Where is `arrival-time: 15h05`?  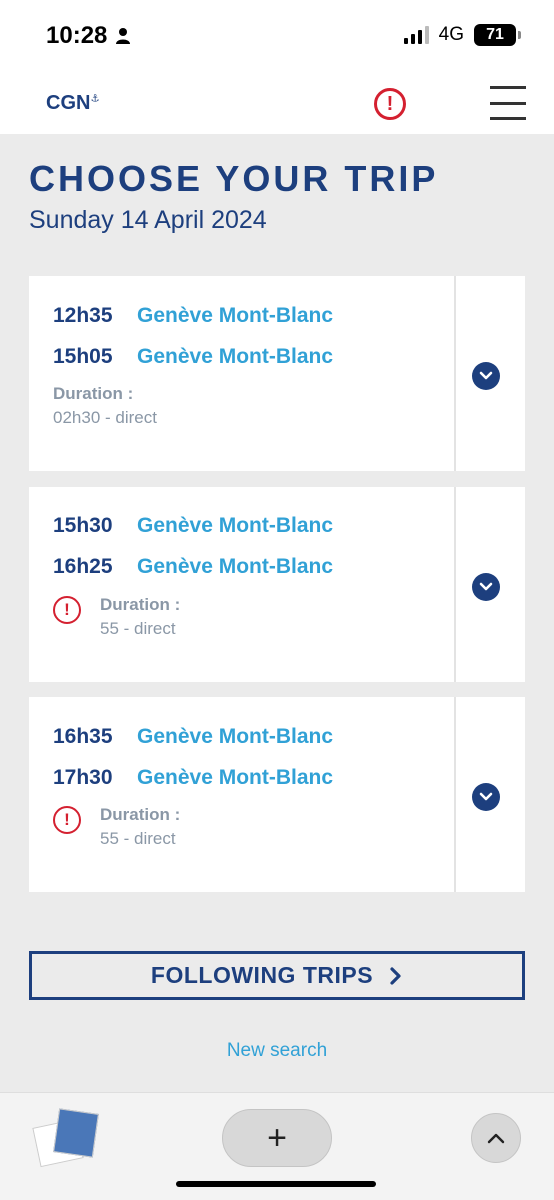
arrival-time: 15h05 is located at coordinates (83, 356).